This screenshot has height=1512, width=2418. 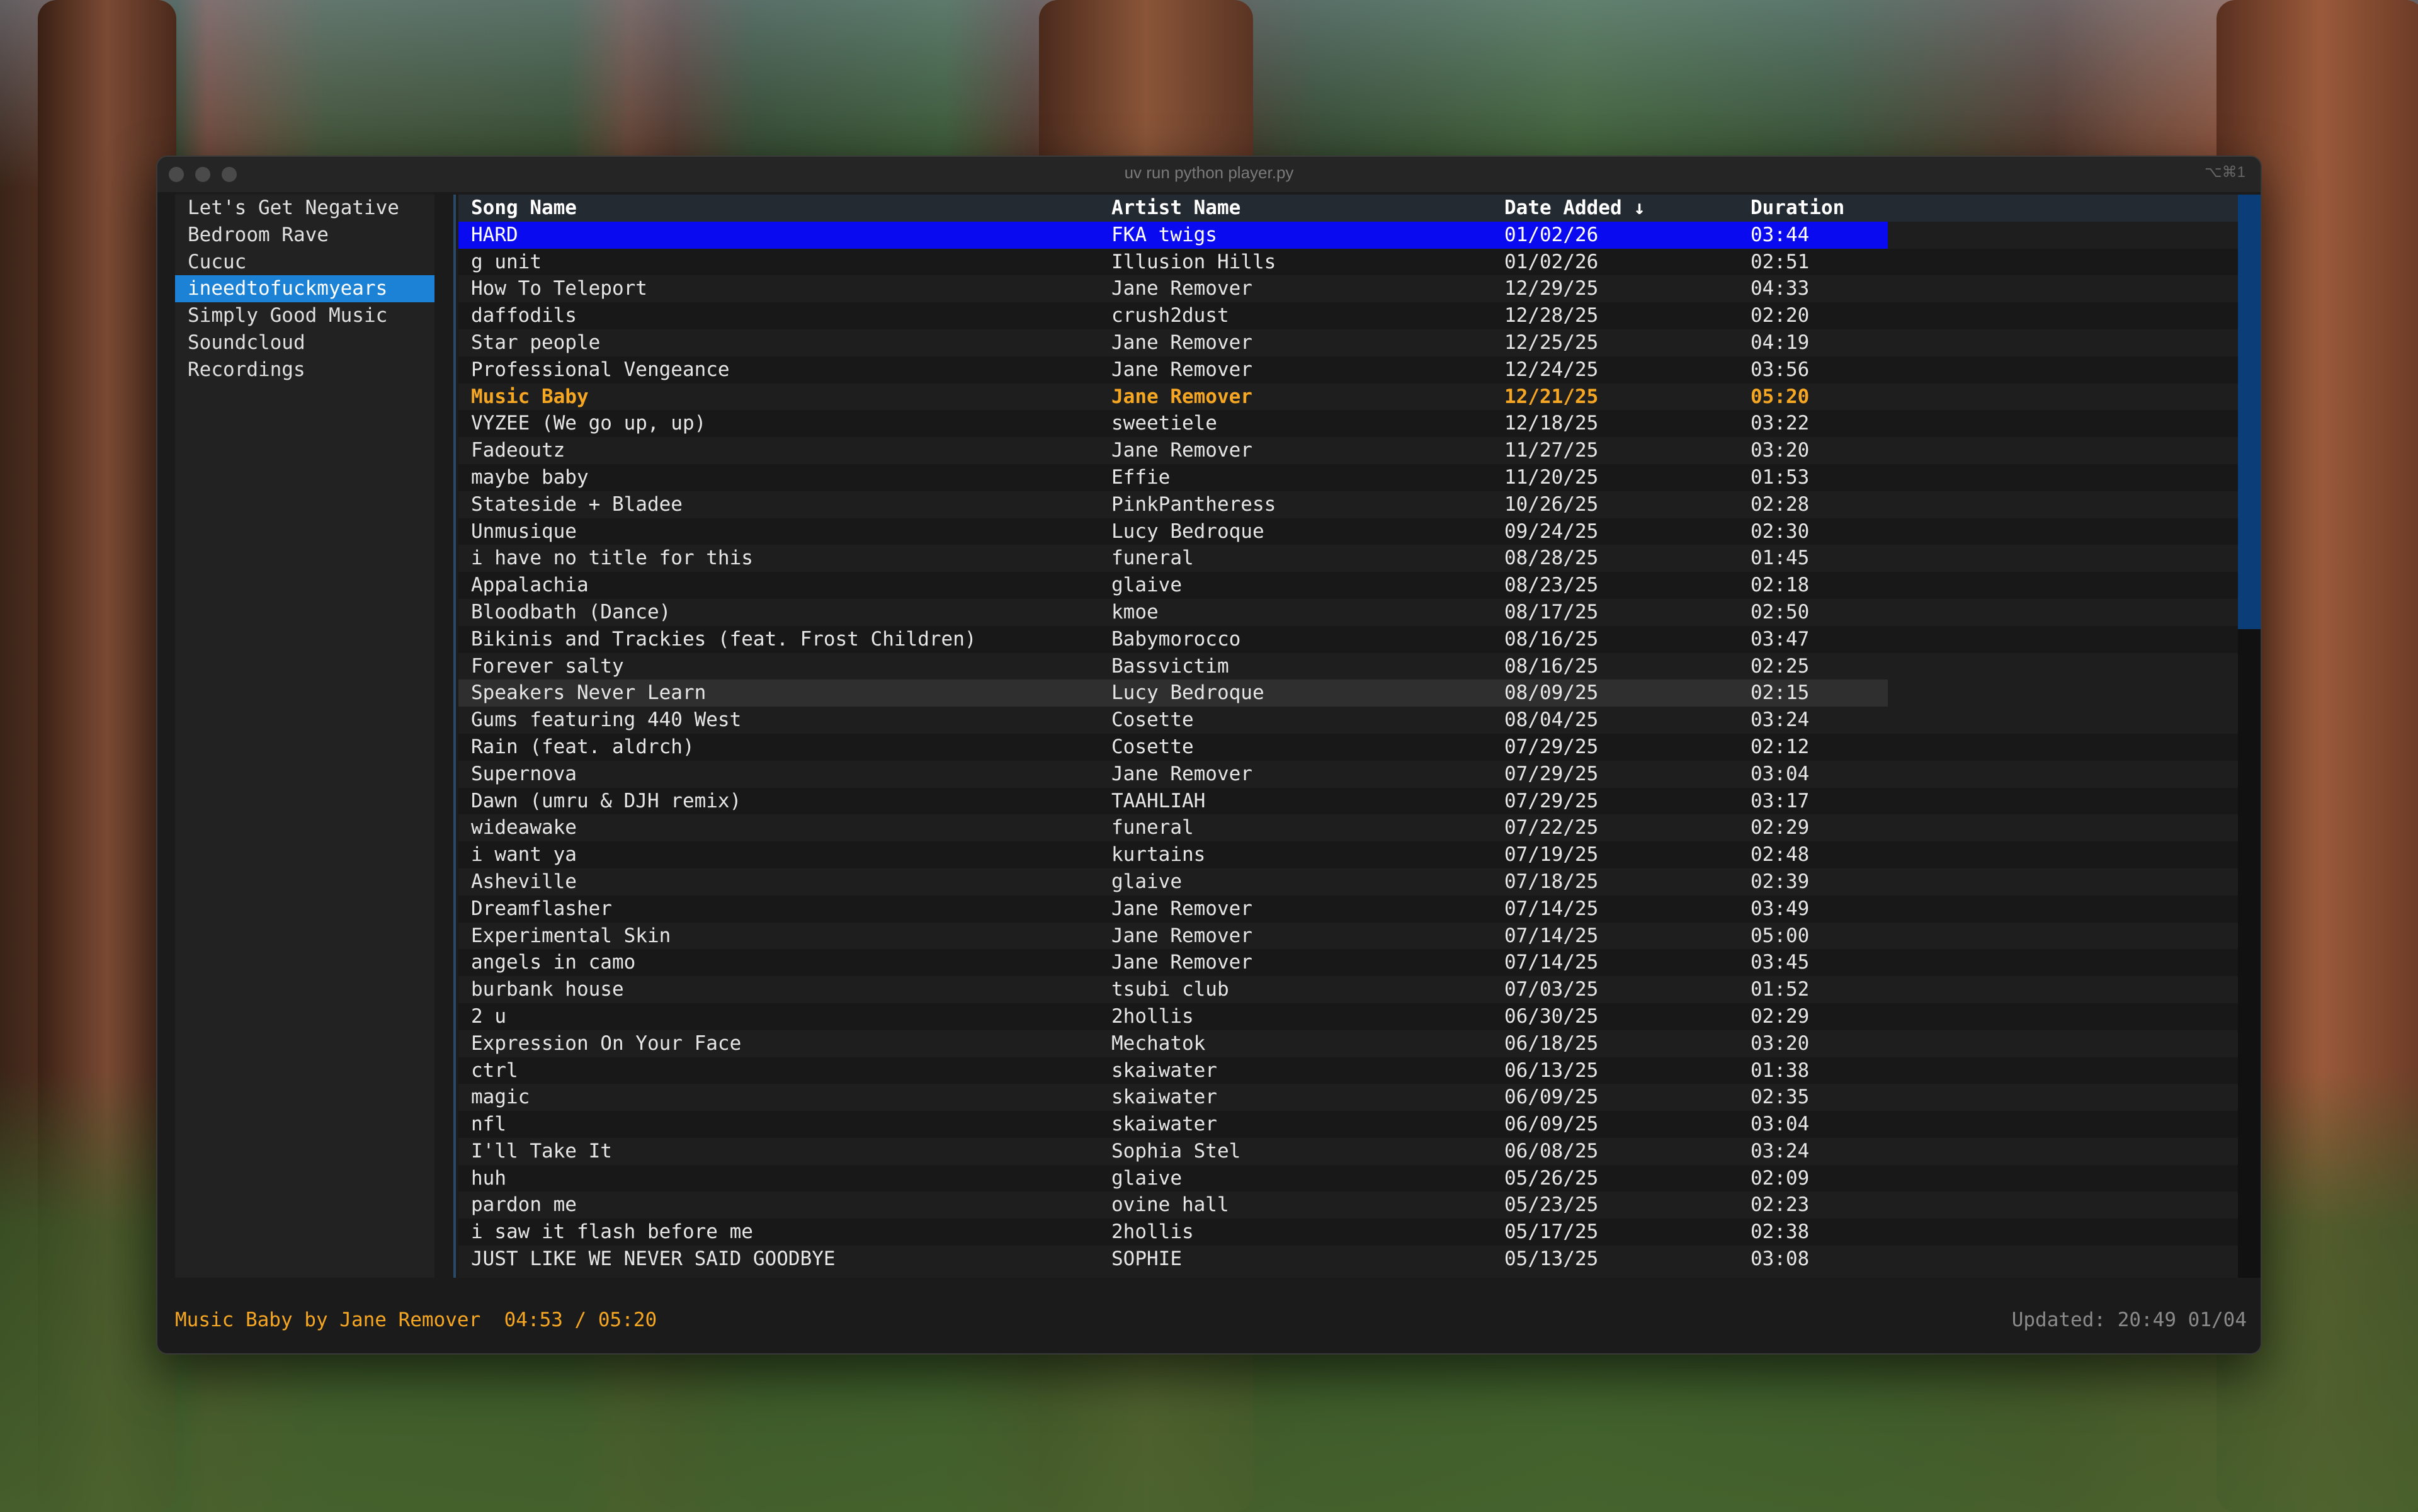 What do you see at coordinates (1348, 398) in the screenshot?
I see `table-row: Music Baby Jane Remover 12/21/25 05:20` at bounding box center [1348, 398].